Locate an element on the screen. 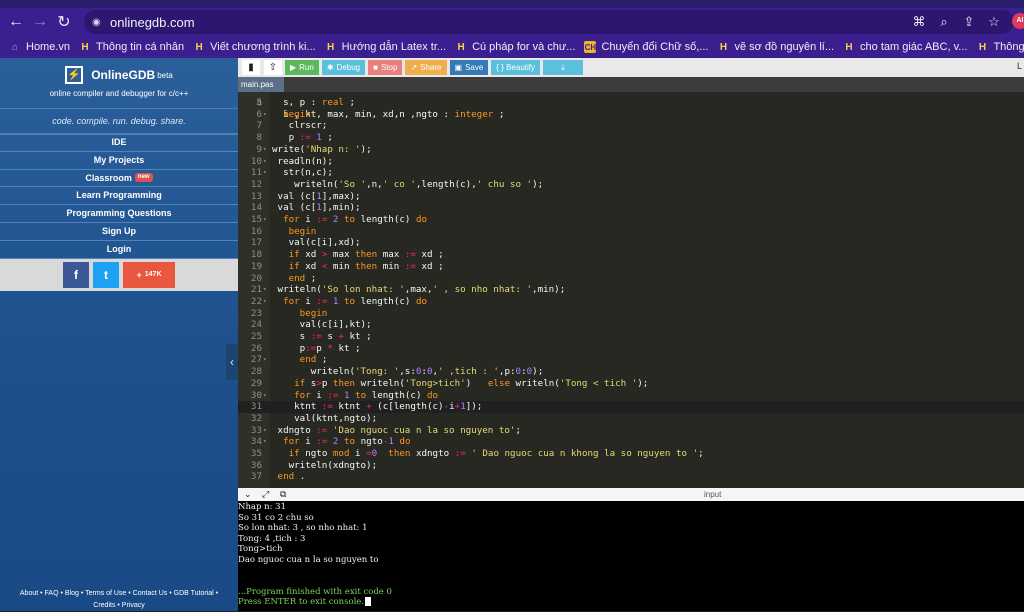 The image size is (1024, 612). download-icon: ⤓ is located at coordinates (563, 67).